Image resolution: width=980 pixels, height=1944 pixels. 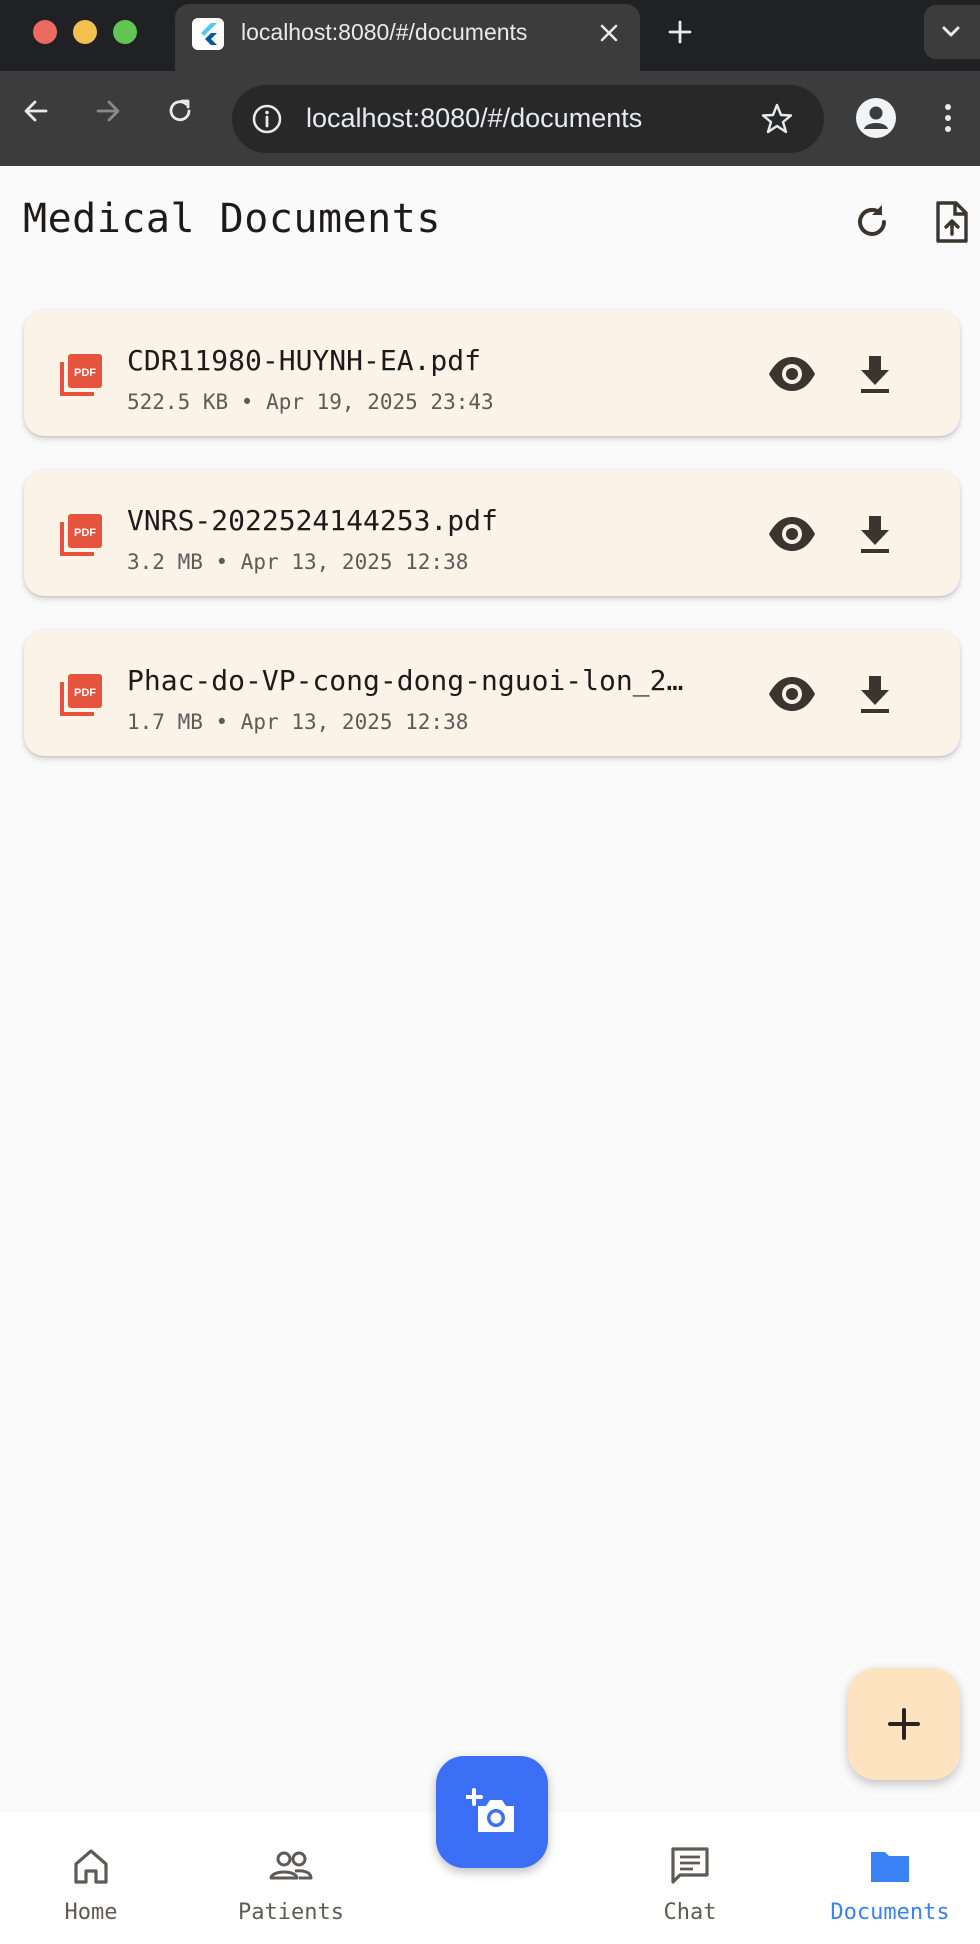 I want to click on flutter-favicon-icon, so click(x=208, y=34).